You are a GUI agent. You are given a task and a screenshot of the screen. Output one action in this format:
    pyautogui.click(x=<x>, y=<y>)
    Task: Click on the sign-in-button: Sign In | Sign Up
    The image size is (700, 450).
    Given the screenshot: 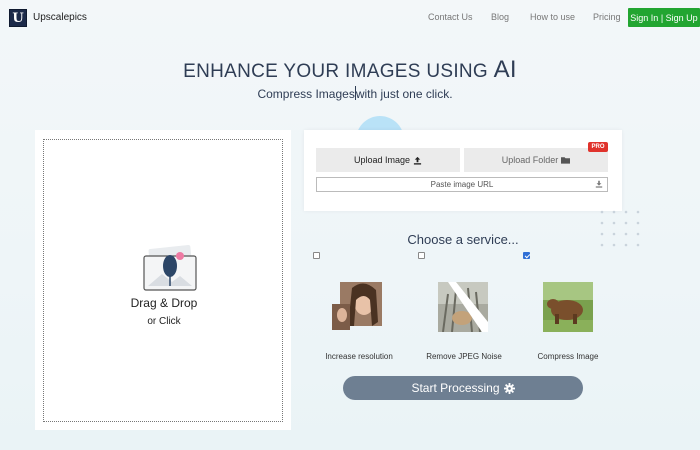 What is the action you would take?
    pyautogui.click(x=664, y=17)
    